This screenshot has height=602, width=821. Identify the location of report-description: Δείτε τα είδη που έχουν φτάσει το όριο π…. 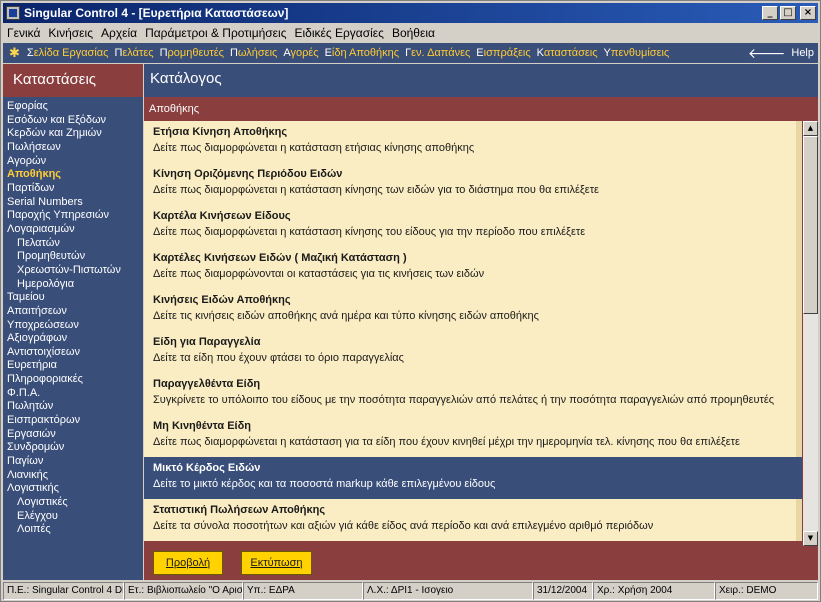
(278, 358).